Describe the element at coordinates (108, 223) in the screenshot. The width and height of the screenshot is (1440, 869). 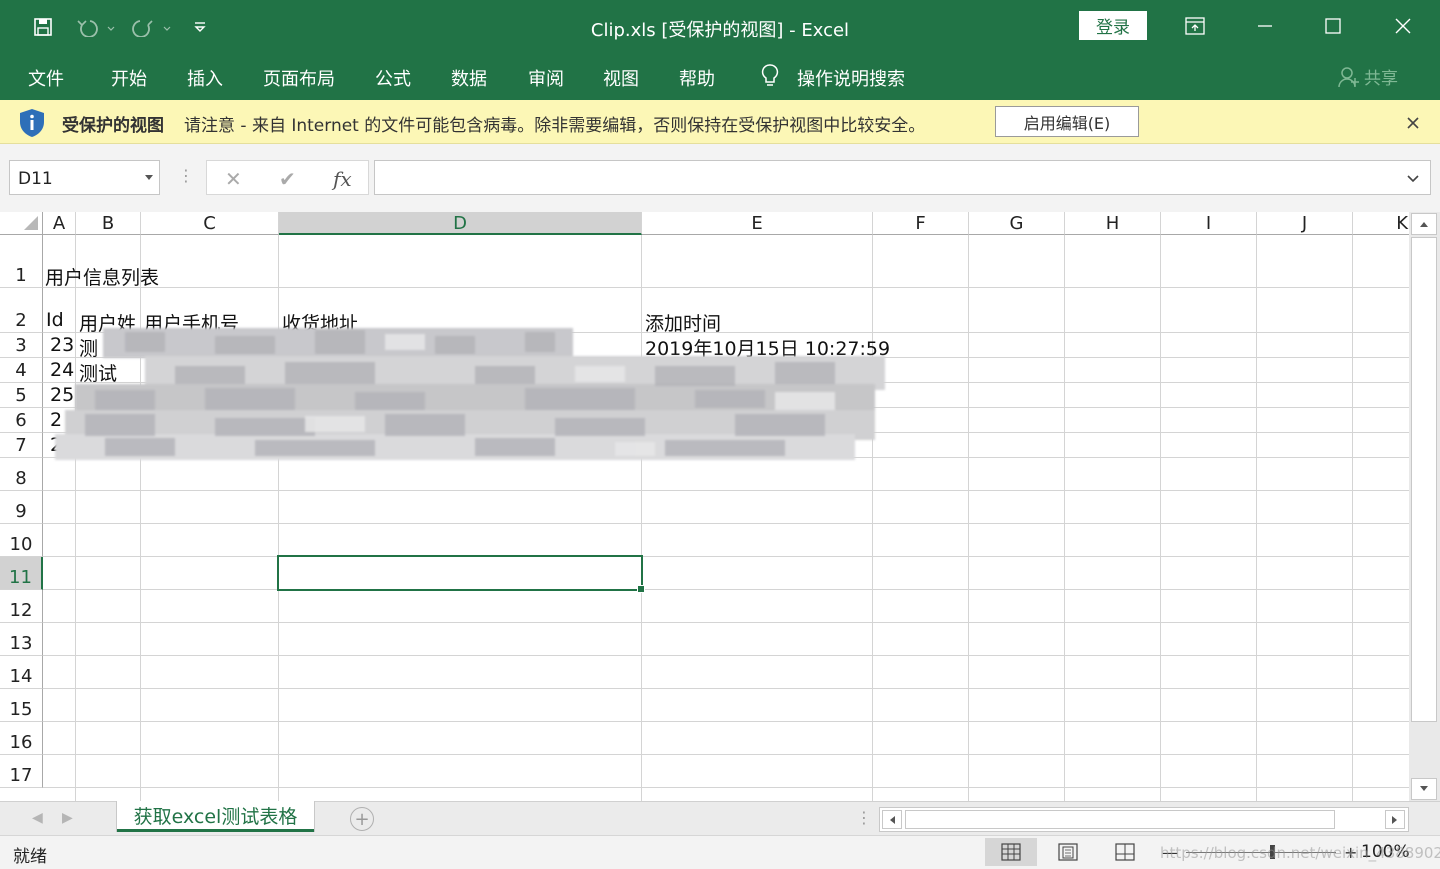
I see `column-header-b: B` at that location.